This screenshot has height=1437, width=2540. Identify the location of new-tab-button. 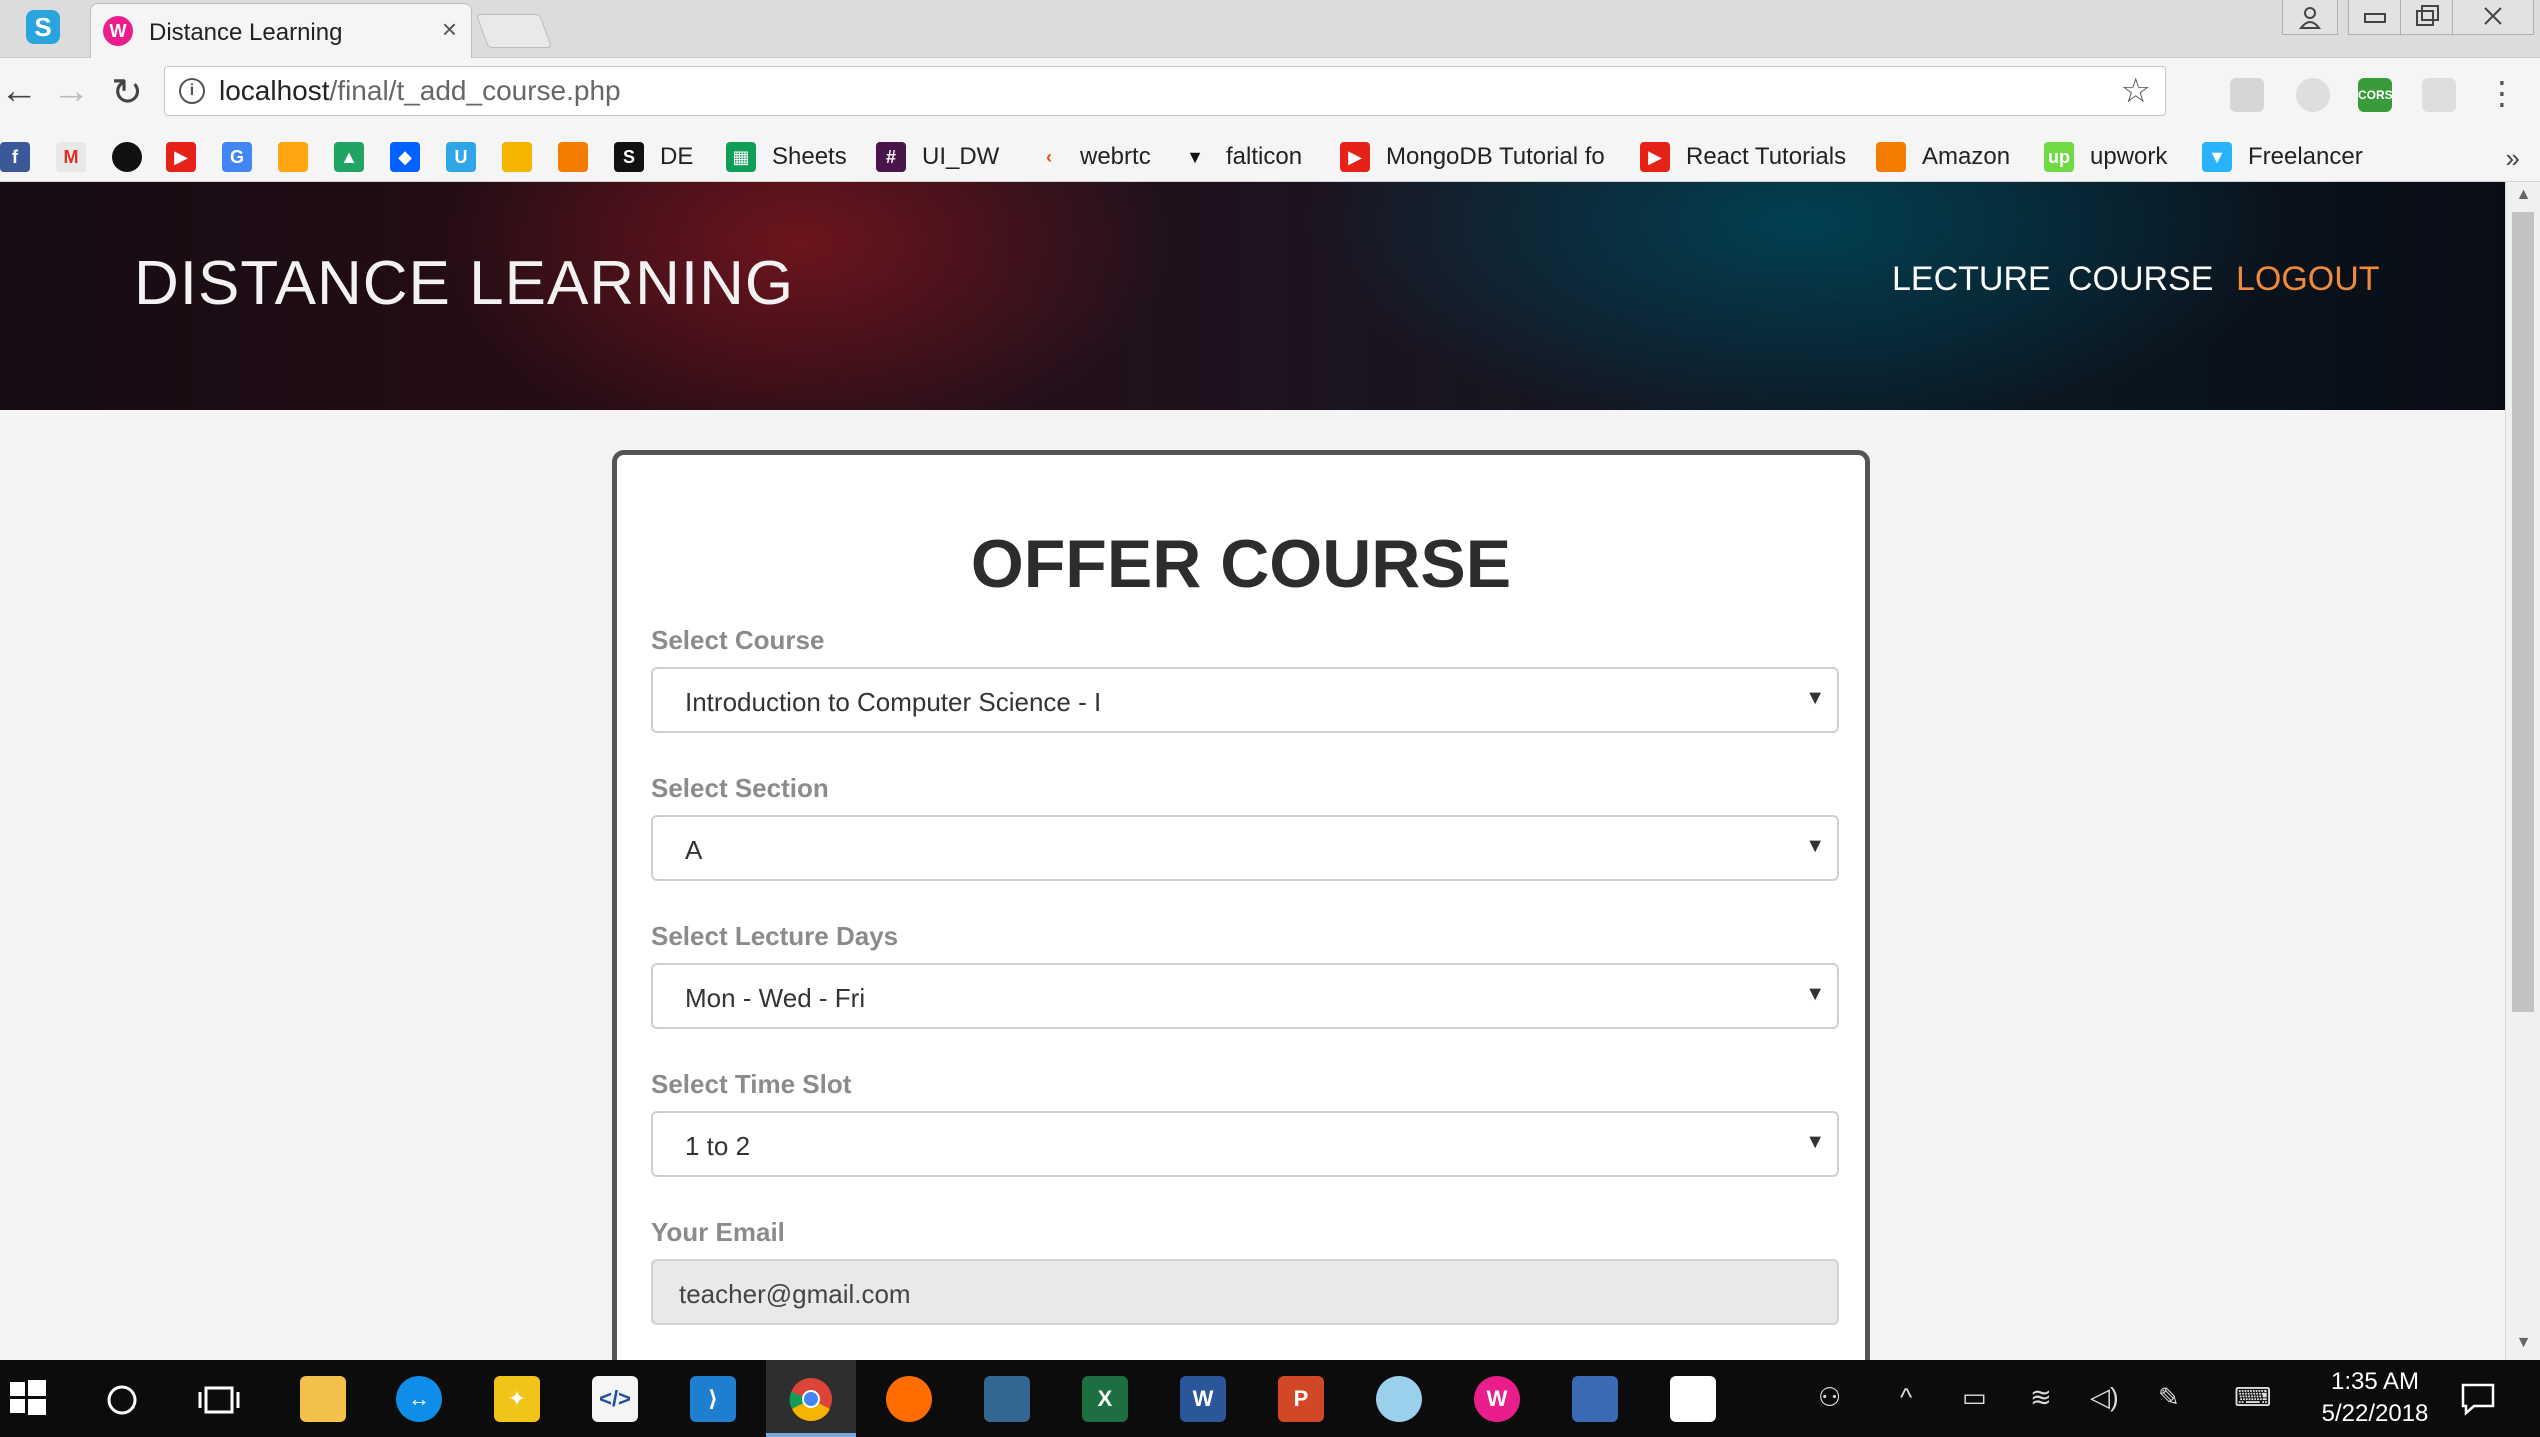
(514, 31).